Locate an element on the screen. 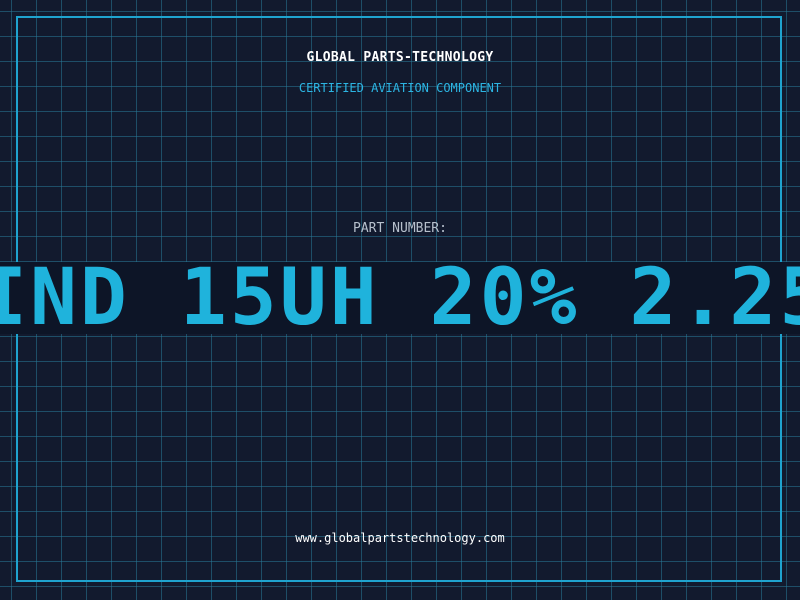 The image size is (800, 600). certification-subtitle: CERTIFIED AVIATION COMPONENT is located at coordinates (400, 88).